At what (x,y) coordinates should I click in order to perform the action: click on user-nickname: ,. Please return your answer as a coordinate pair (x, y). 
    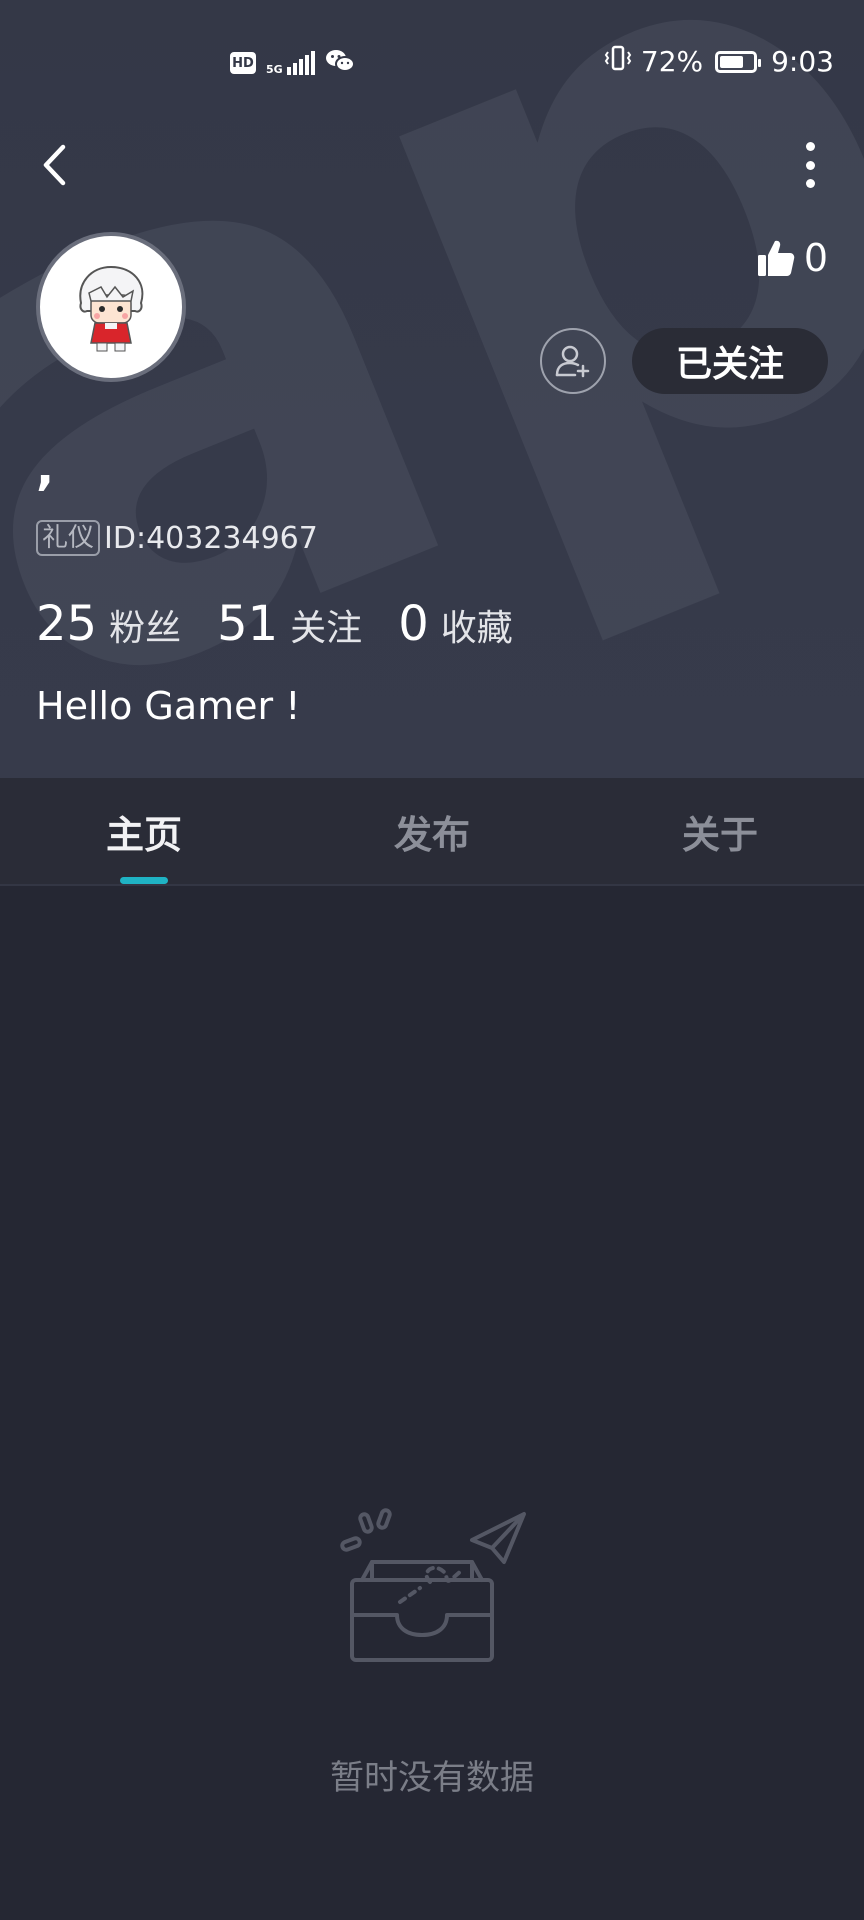
    Looking at the image, I should click on (45, 468).